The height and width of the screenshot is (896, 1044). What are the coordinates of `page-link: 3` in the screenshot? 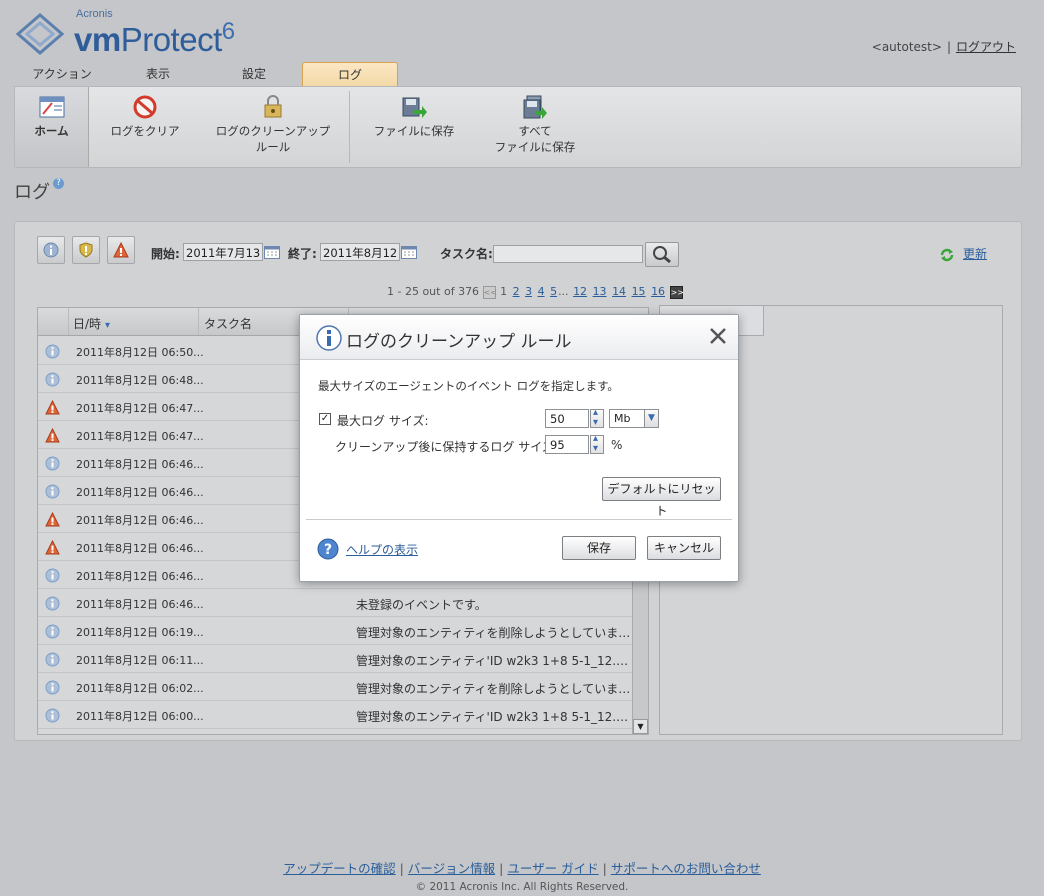 It's located at (528, 291).